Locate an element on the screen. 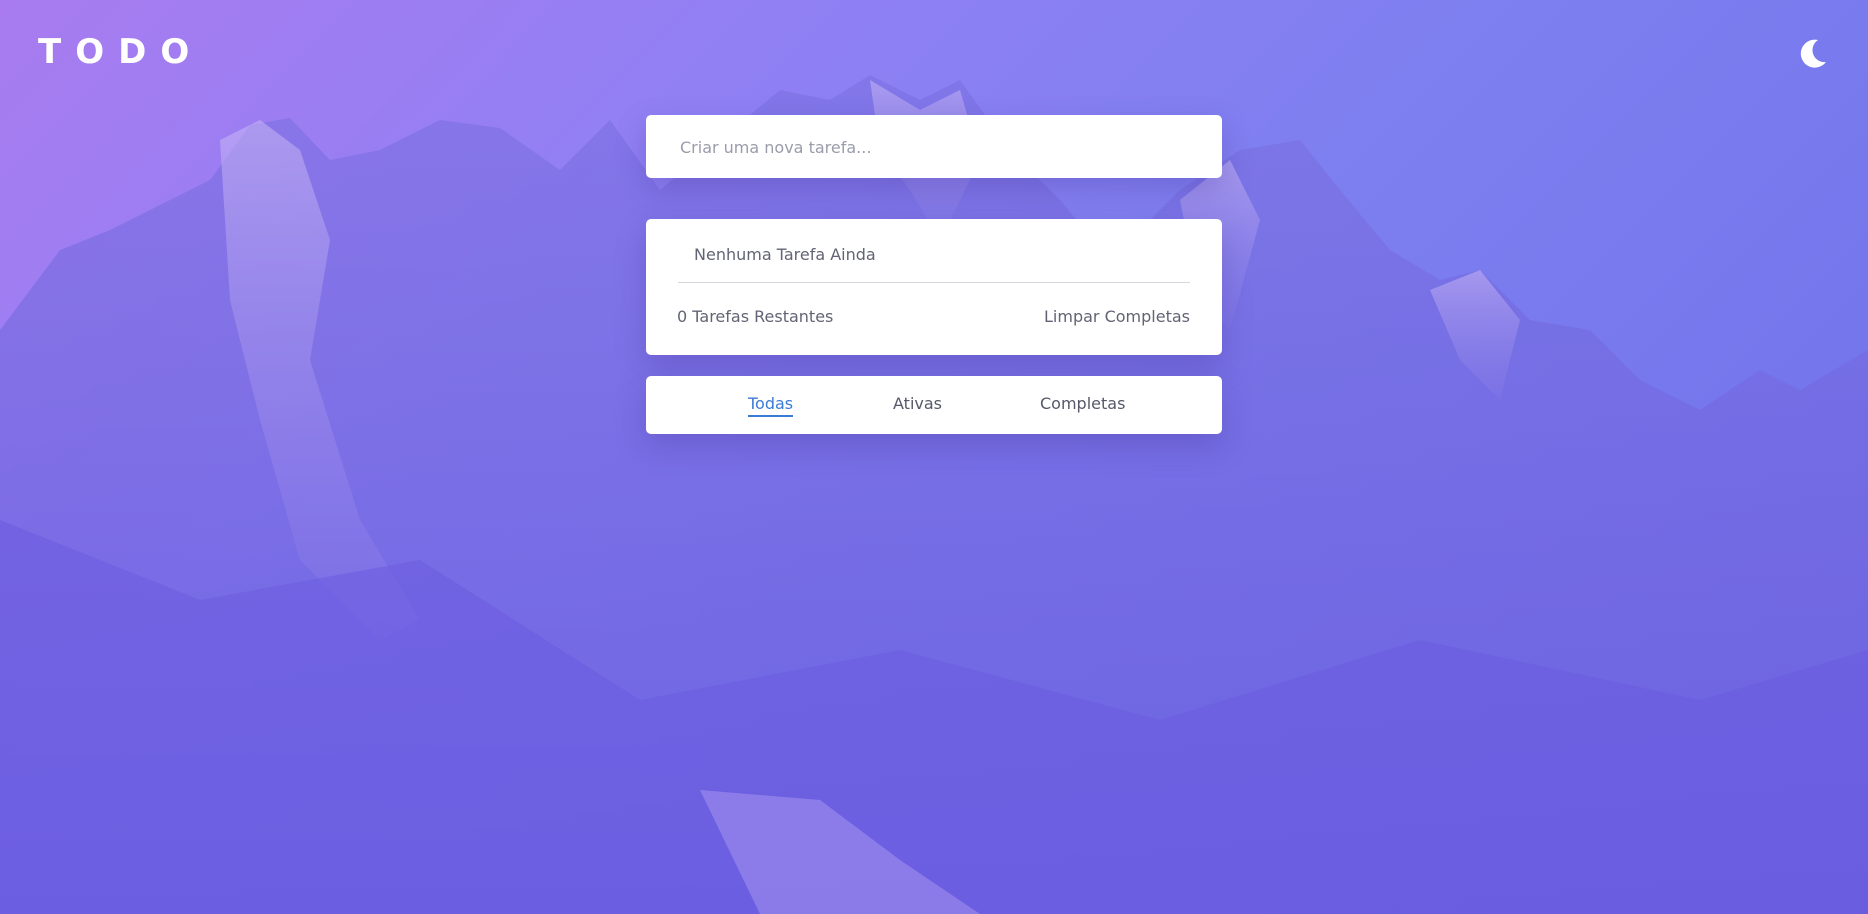 This screenshot has height=914, width=1868. filter-active-tab: Ativas is located at coordinates (917, 403).